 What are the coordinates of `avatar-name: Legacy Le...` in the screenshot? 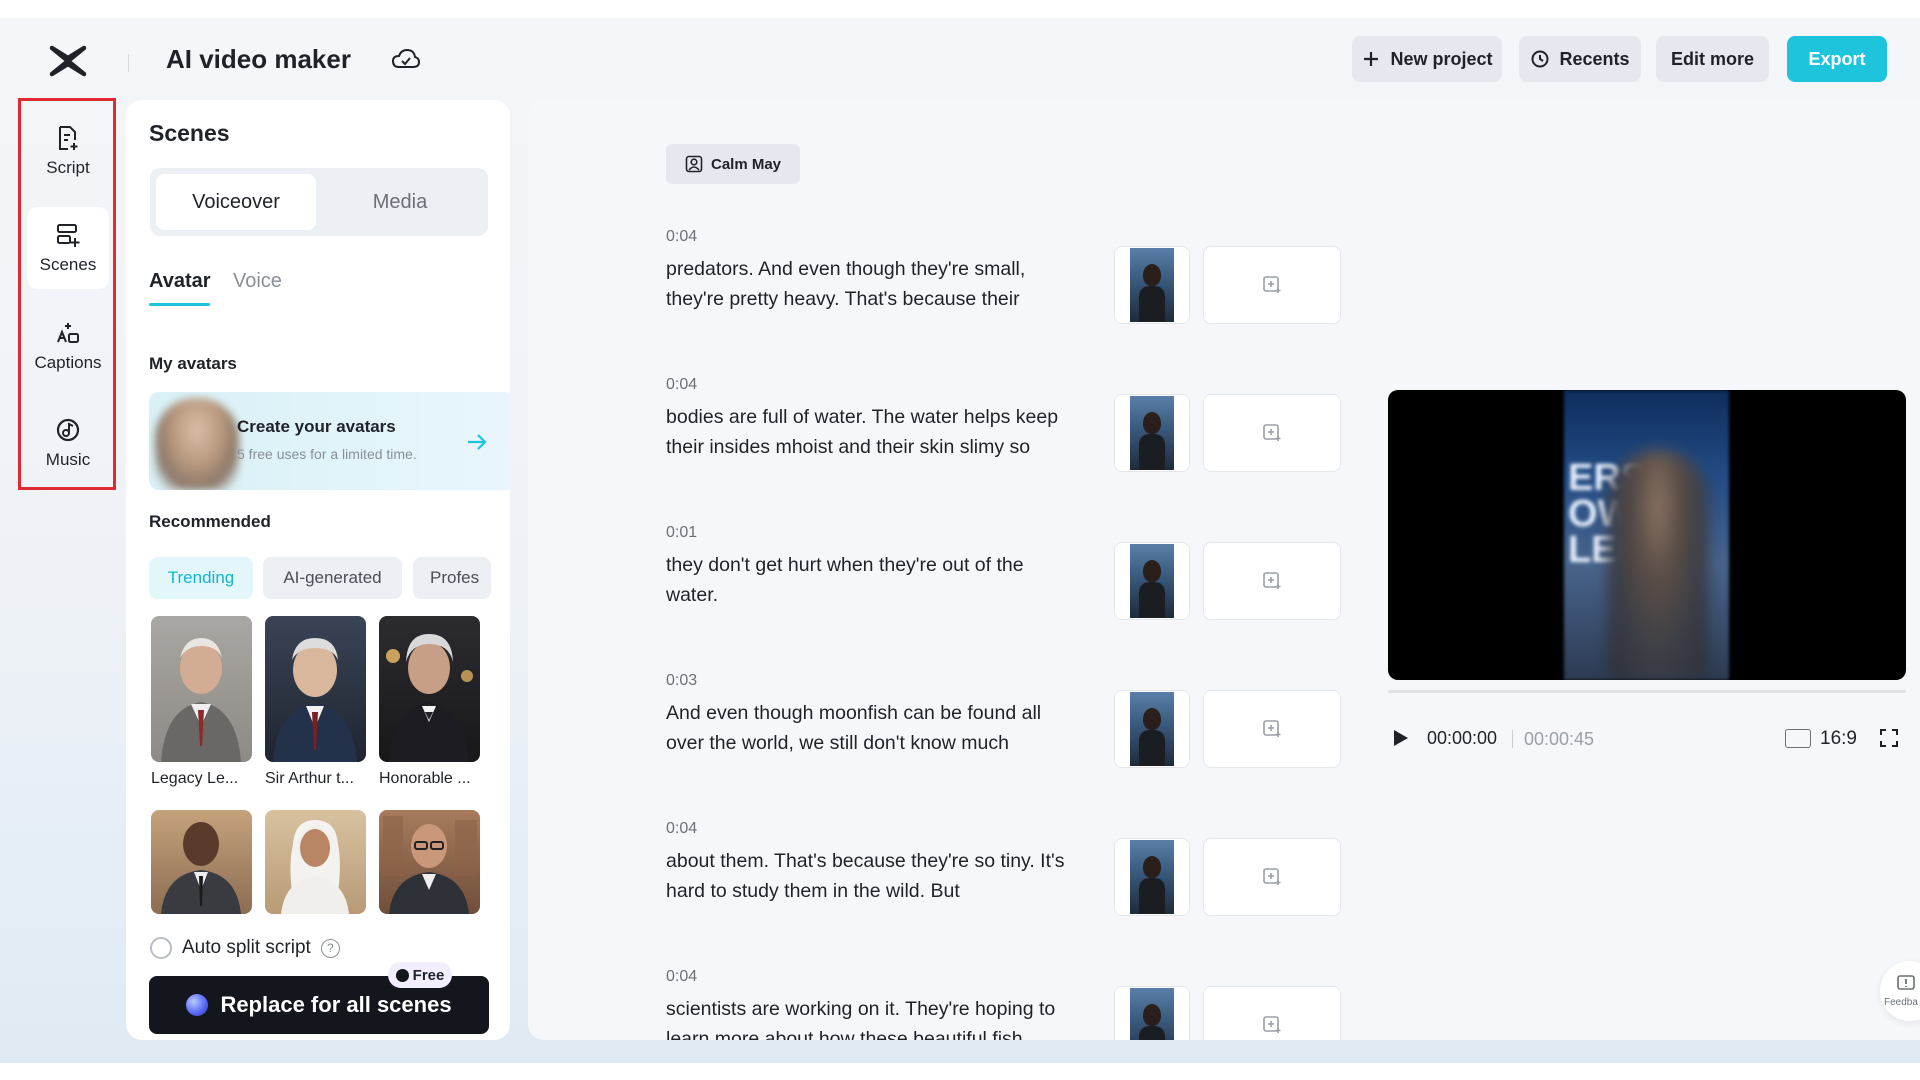 It's located at (195, 778).